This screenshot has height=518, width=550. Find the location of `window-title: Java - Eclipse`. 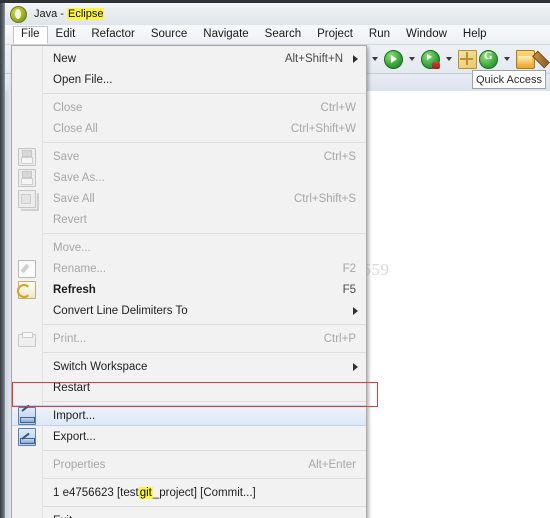

window-title: Java - Eclipse is located at coordinates (69, 14).